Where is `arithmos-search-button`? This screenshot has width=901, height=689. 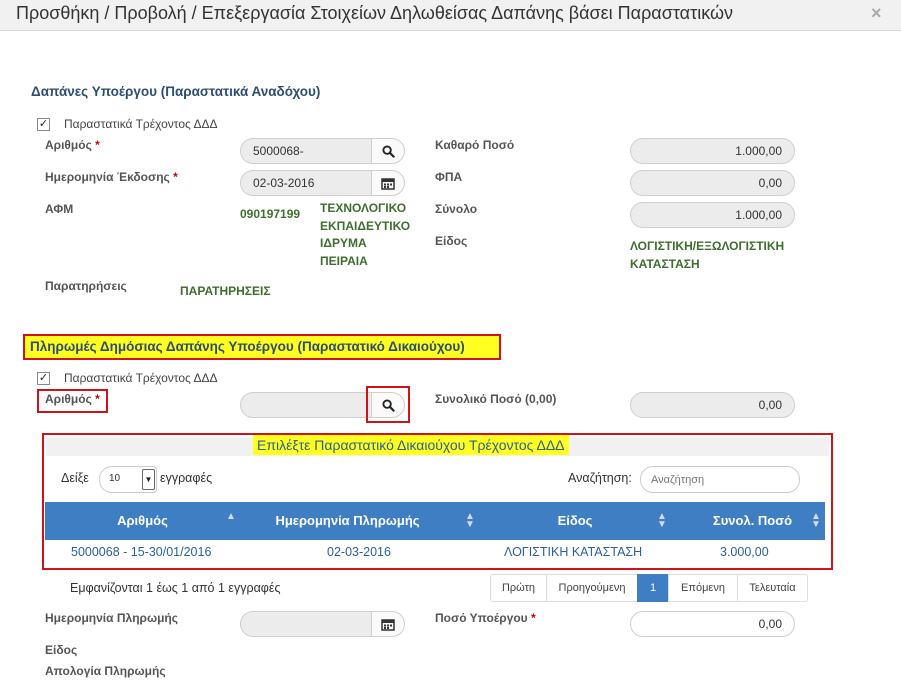 arithmos-search-button is located at coordinates (388, 151).